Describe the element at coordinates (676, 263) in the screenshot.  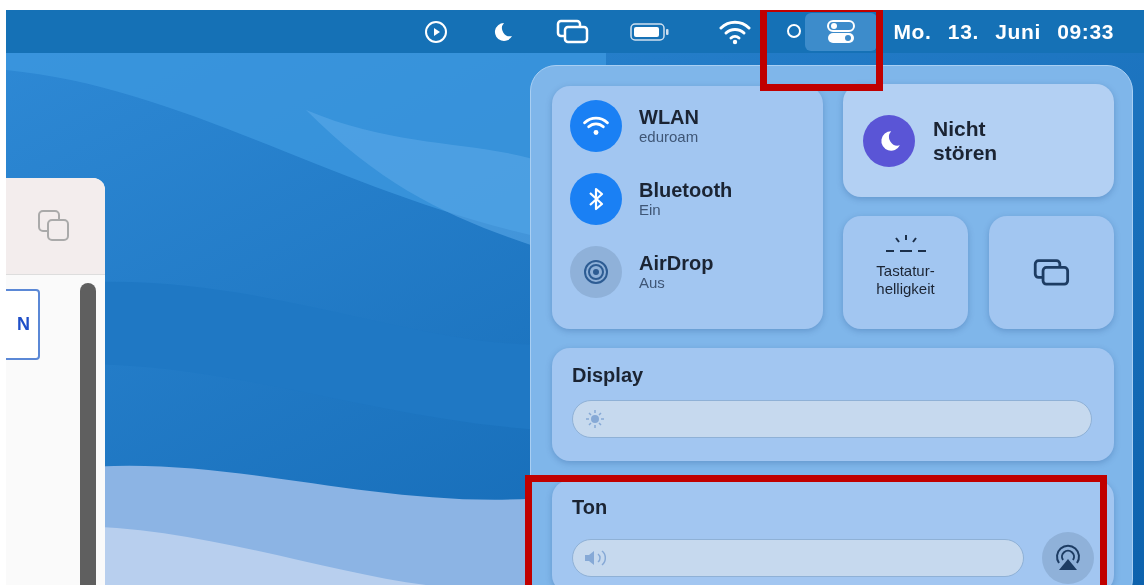
I see `setting-name: AirDrop` at that location.